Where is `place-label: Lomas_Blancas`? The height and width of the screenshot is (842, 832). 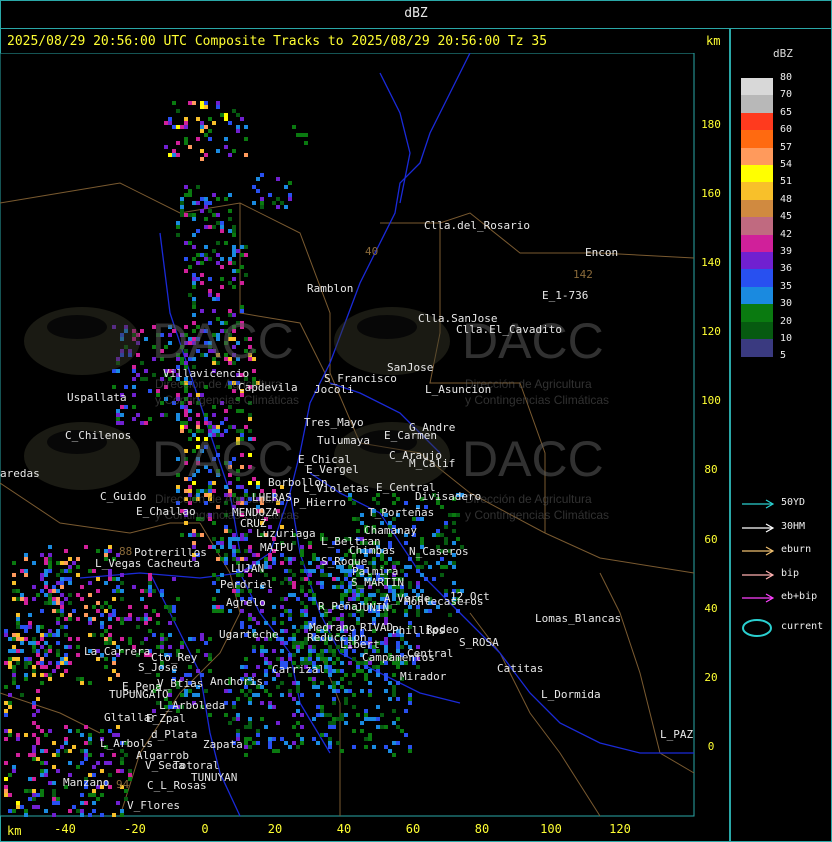 place-label: Lomas_Blancas is located at coordinates (578, 618).